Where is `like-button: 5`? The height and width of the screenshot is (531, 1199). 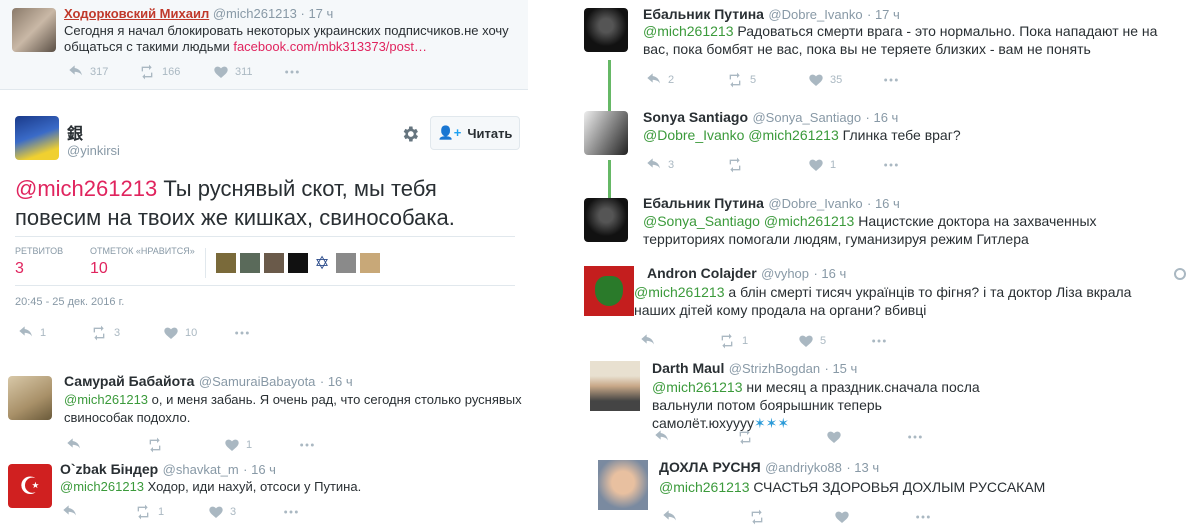 like-button: 5 is located at coordinates (812, 341).